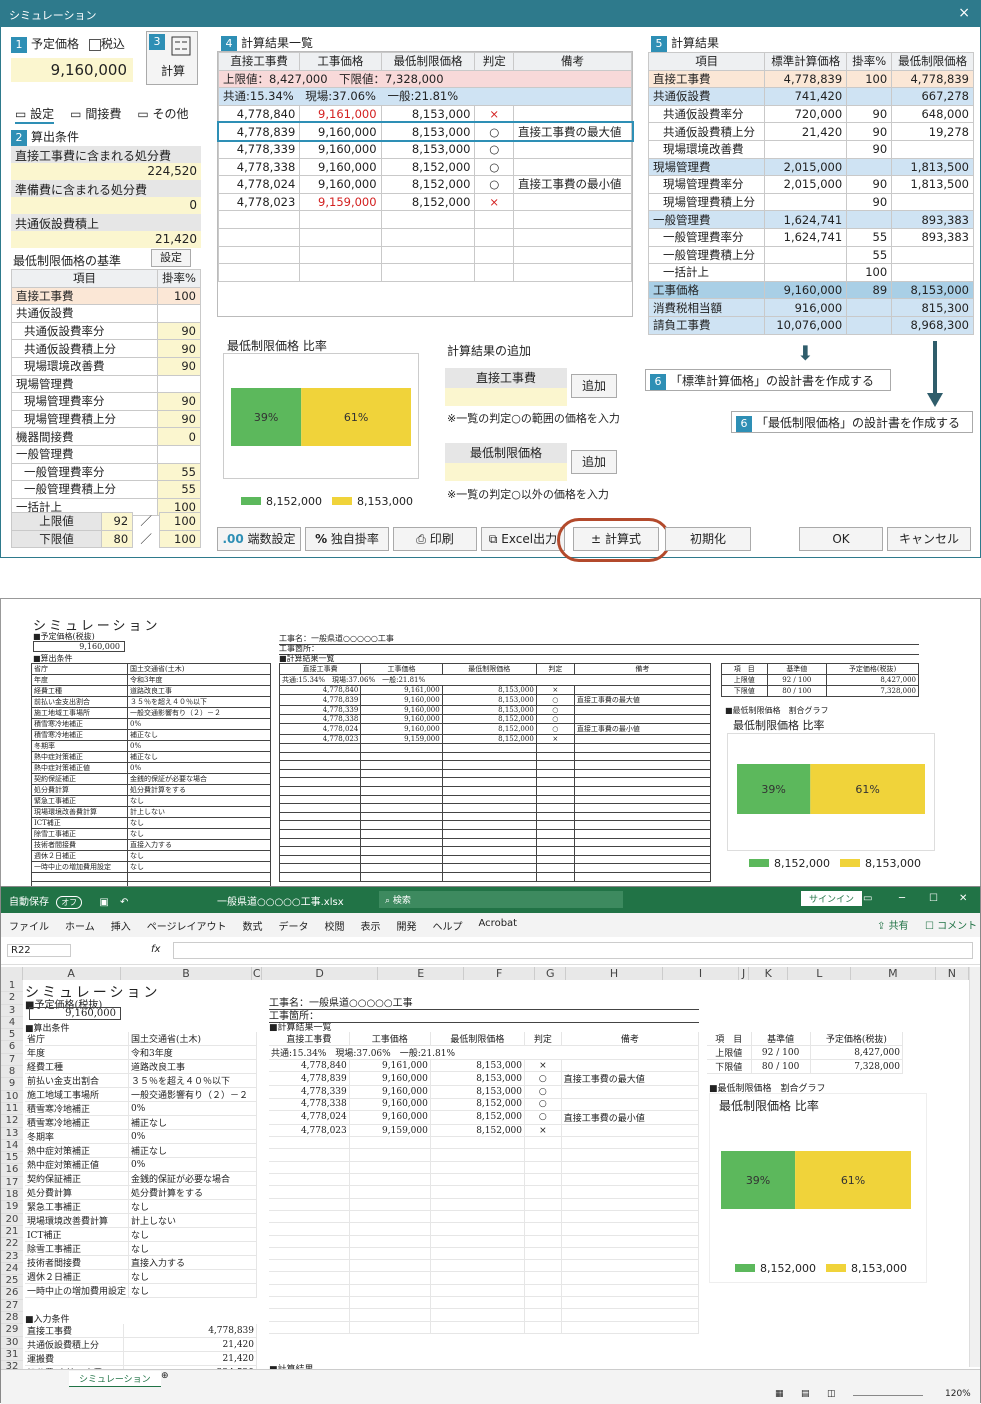 This screenshot has width=981, height=1404. I want to click on row-header: 17, so click(12, 1183).